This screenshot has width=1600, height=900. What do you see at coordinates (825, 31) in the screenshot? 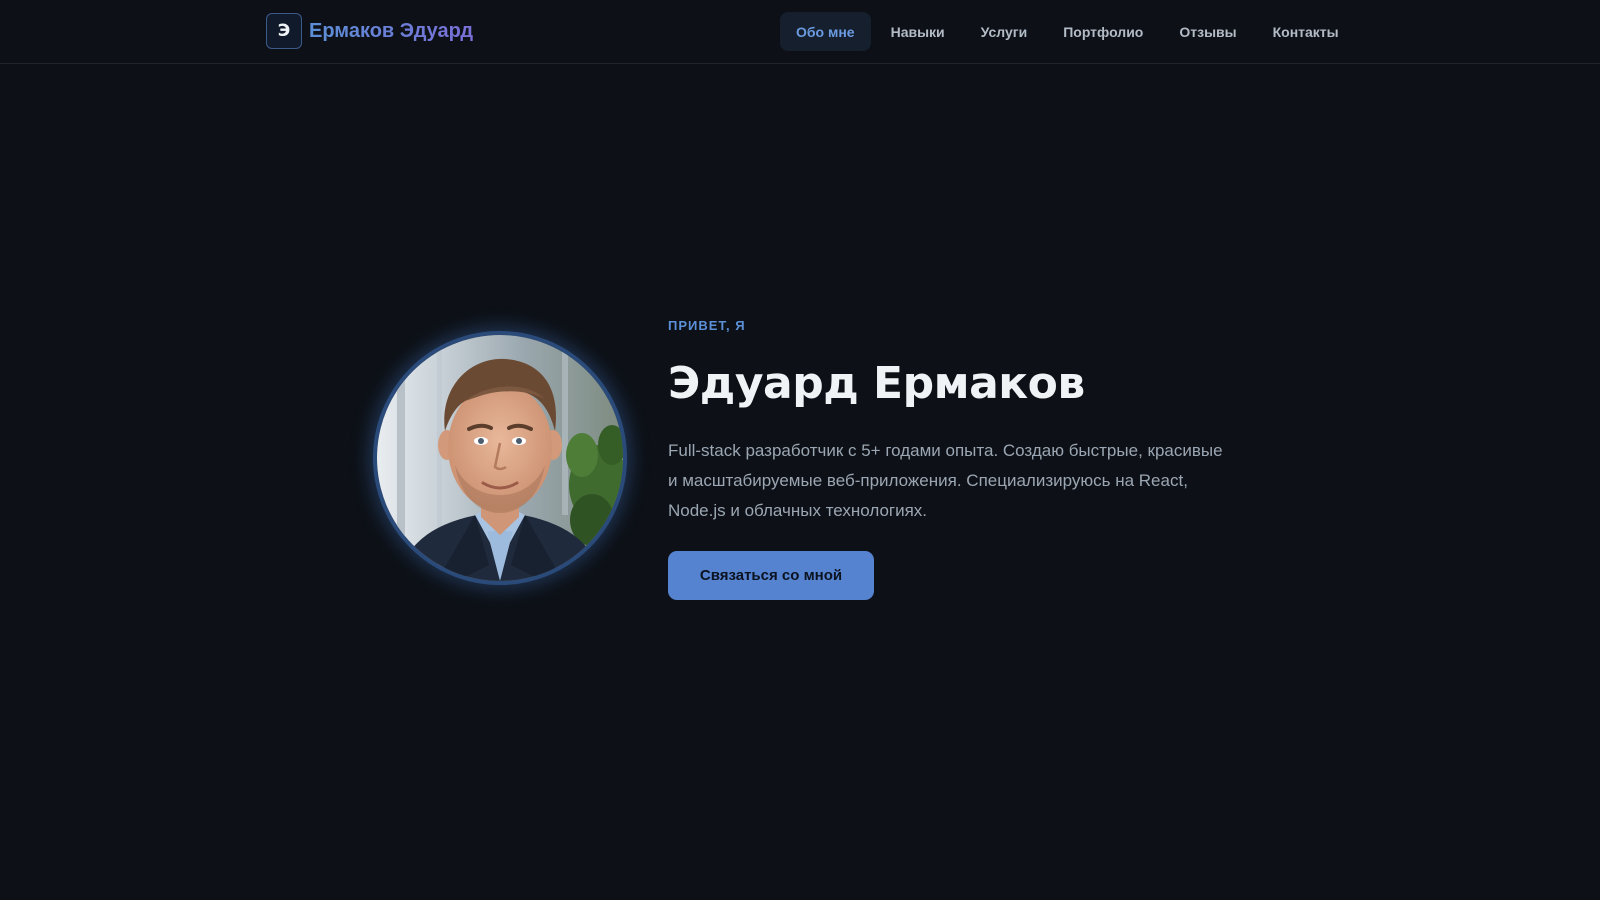
I see `nav-item-about: Обо мне` at bounding box center [825, 31].